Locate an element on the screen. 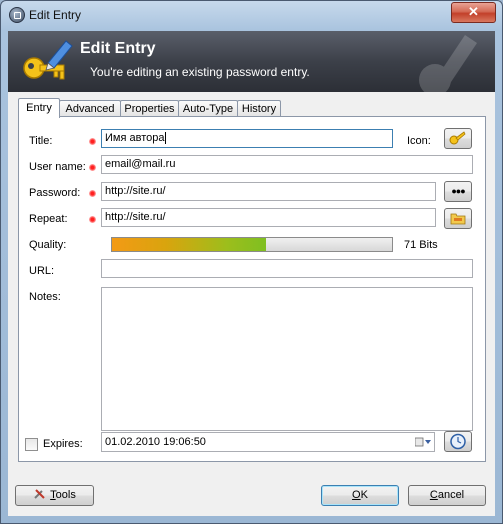  key-pen-icon is located at coordinates (48, 60).